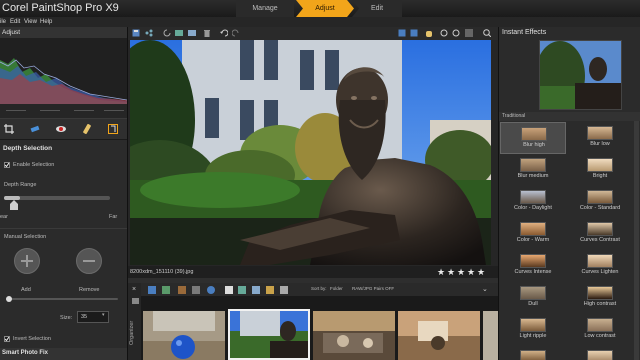 This screenshot has height=360, width=640. Describe the element at coordinates (87, 129) in the screenshot. I see `makeover-icon` at that location.